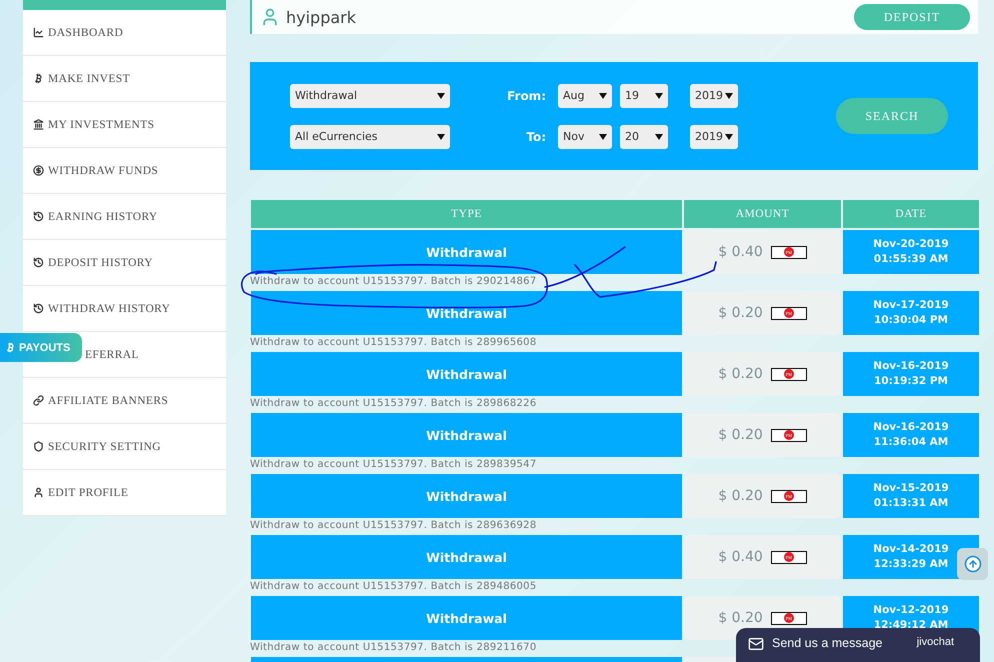 Image resolution: width=994 pixels, height=662 pixels. I want to click on scroll-top-button, so click(972, 564).